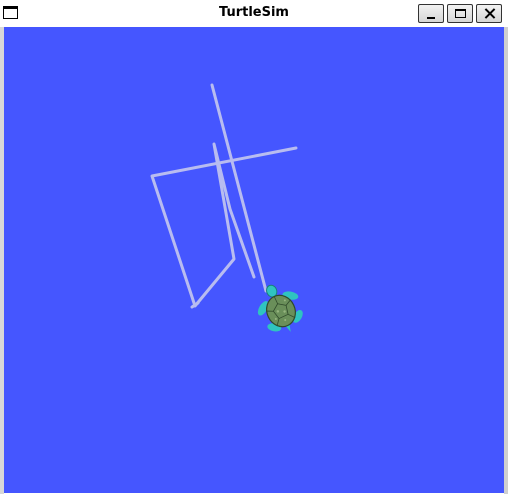 This screenshot has height=494, width=508. I want to click on turtle-icon, so click(280, 308).